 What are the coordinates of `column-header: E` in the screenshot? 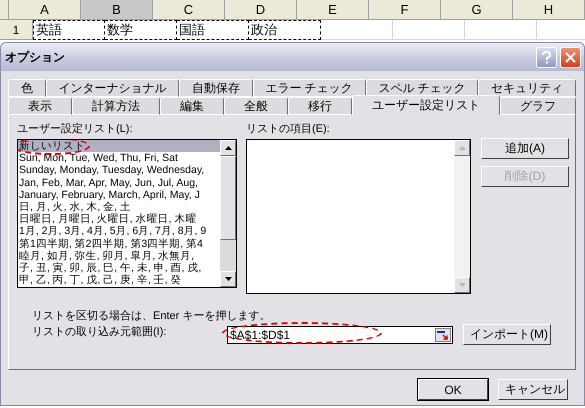 It's located at (333, 10).